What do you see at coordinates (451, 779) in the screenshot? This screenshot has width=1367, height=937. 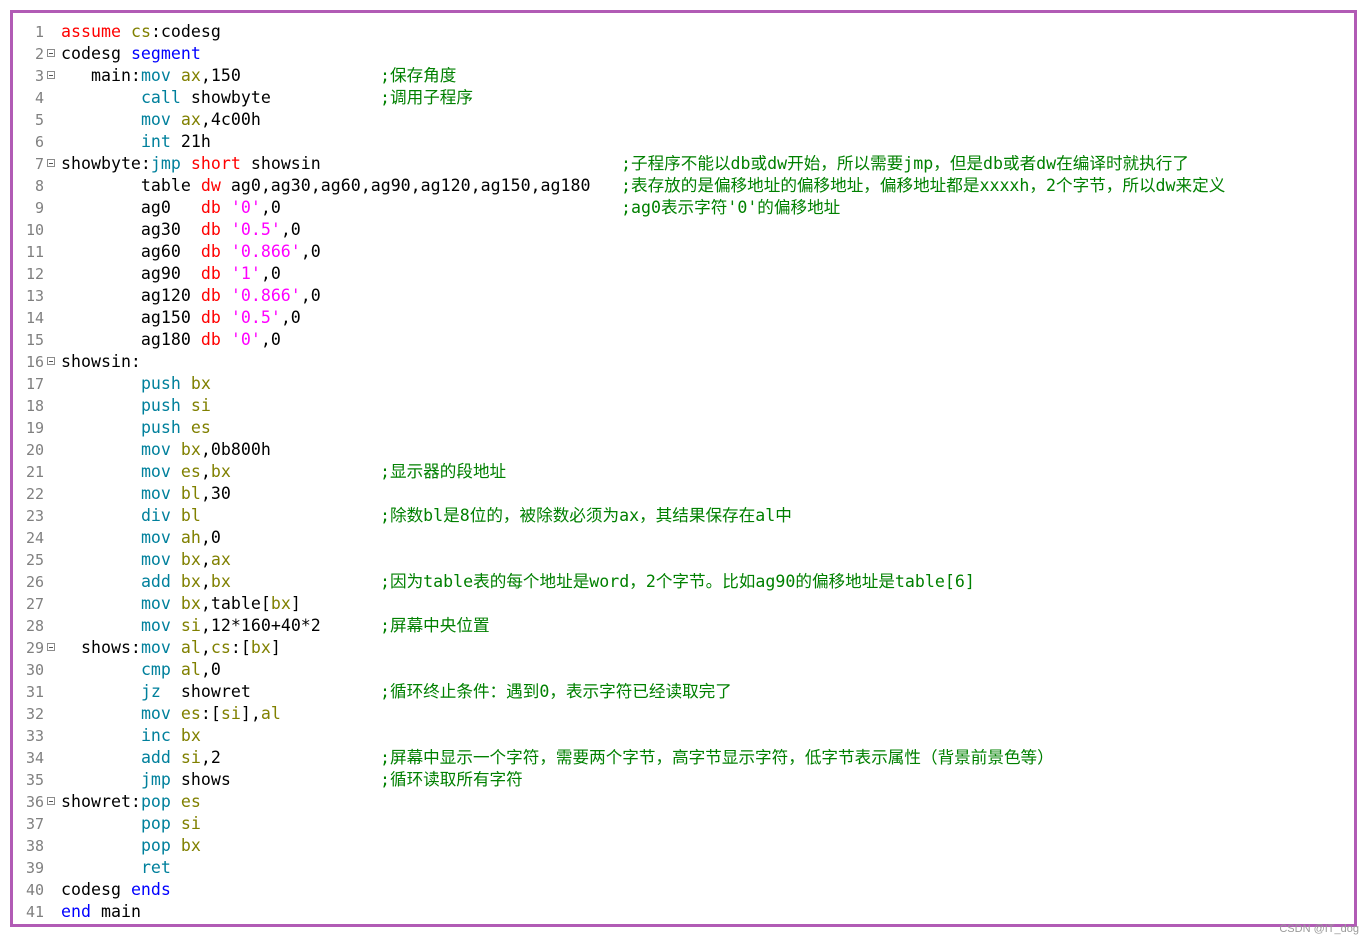 I see `code-comment: ;循环读取所有字符` at bounding box center [451, 779].